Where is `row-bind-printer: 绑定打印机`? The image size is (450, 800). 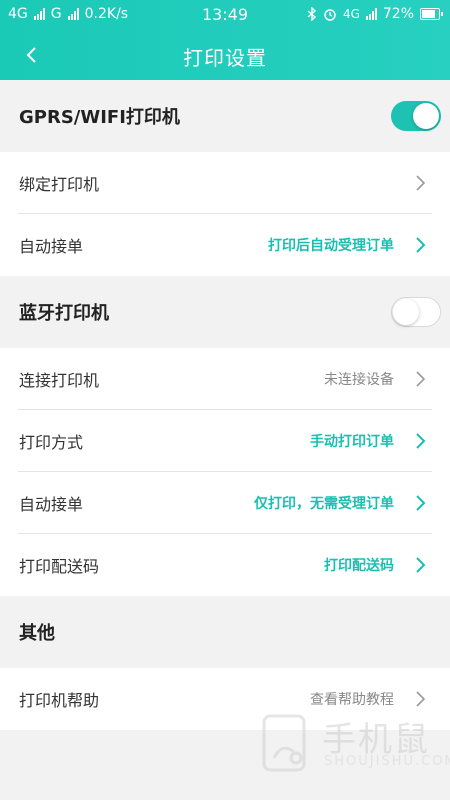 row-bind-printer: 绑定打印机 is located at coordinates (225, 183).